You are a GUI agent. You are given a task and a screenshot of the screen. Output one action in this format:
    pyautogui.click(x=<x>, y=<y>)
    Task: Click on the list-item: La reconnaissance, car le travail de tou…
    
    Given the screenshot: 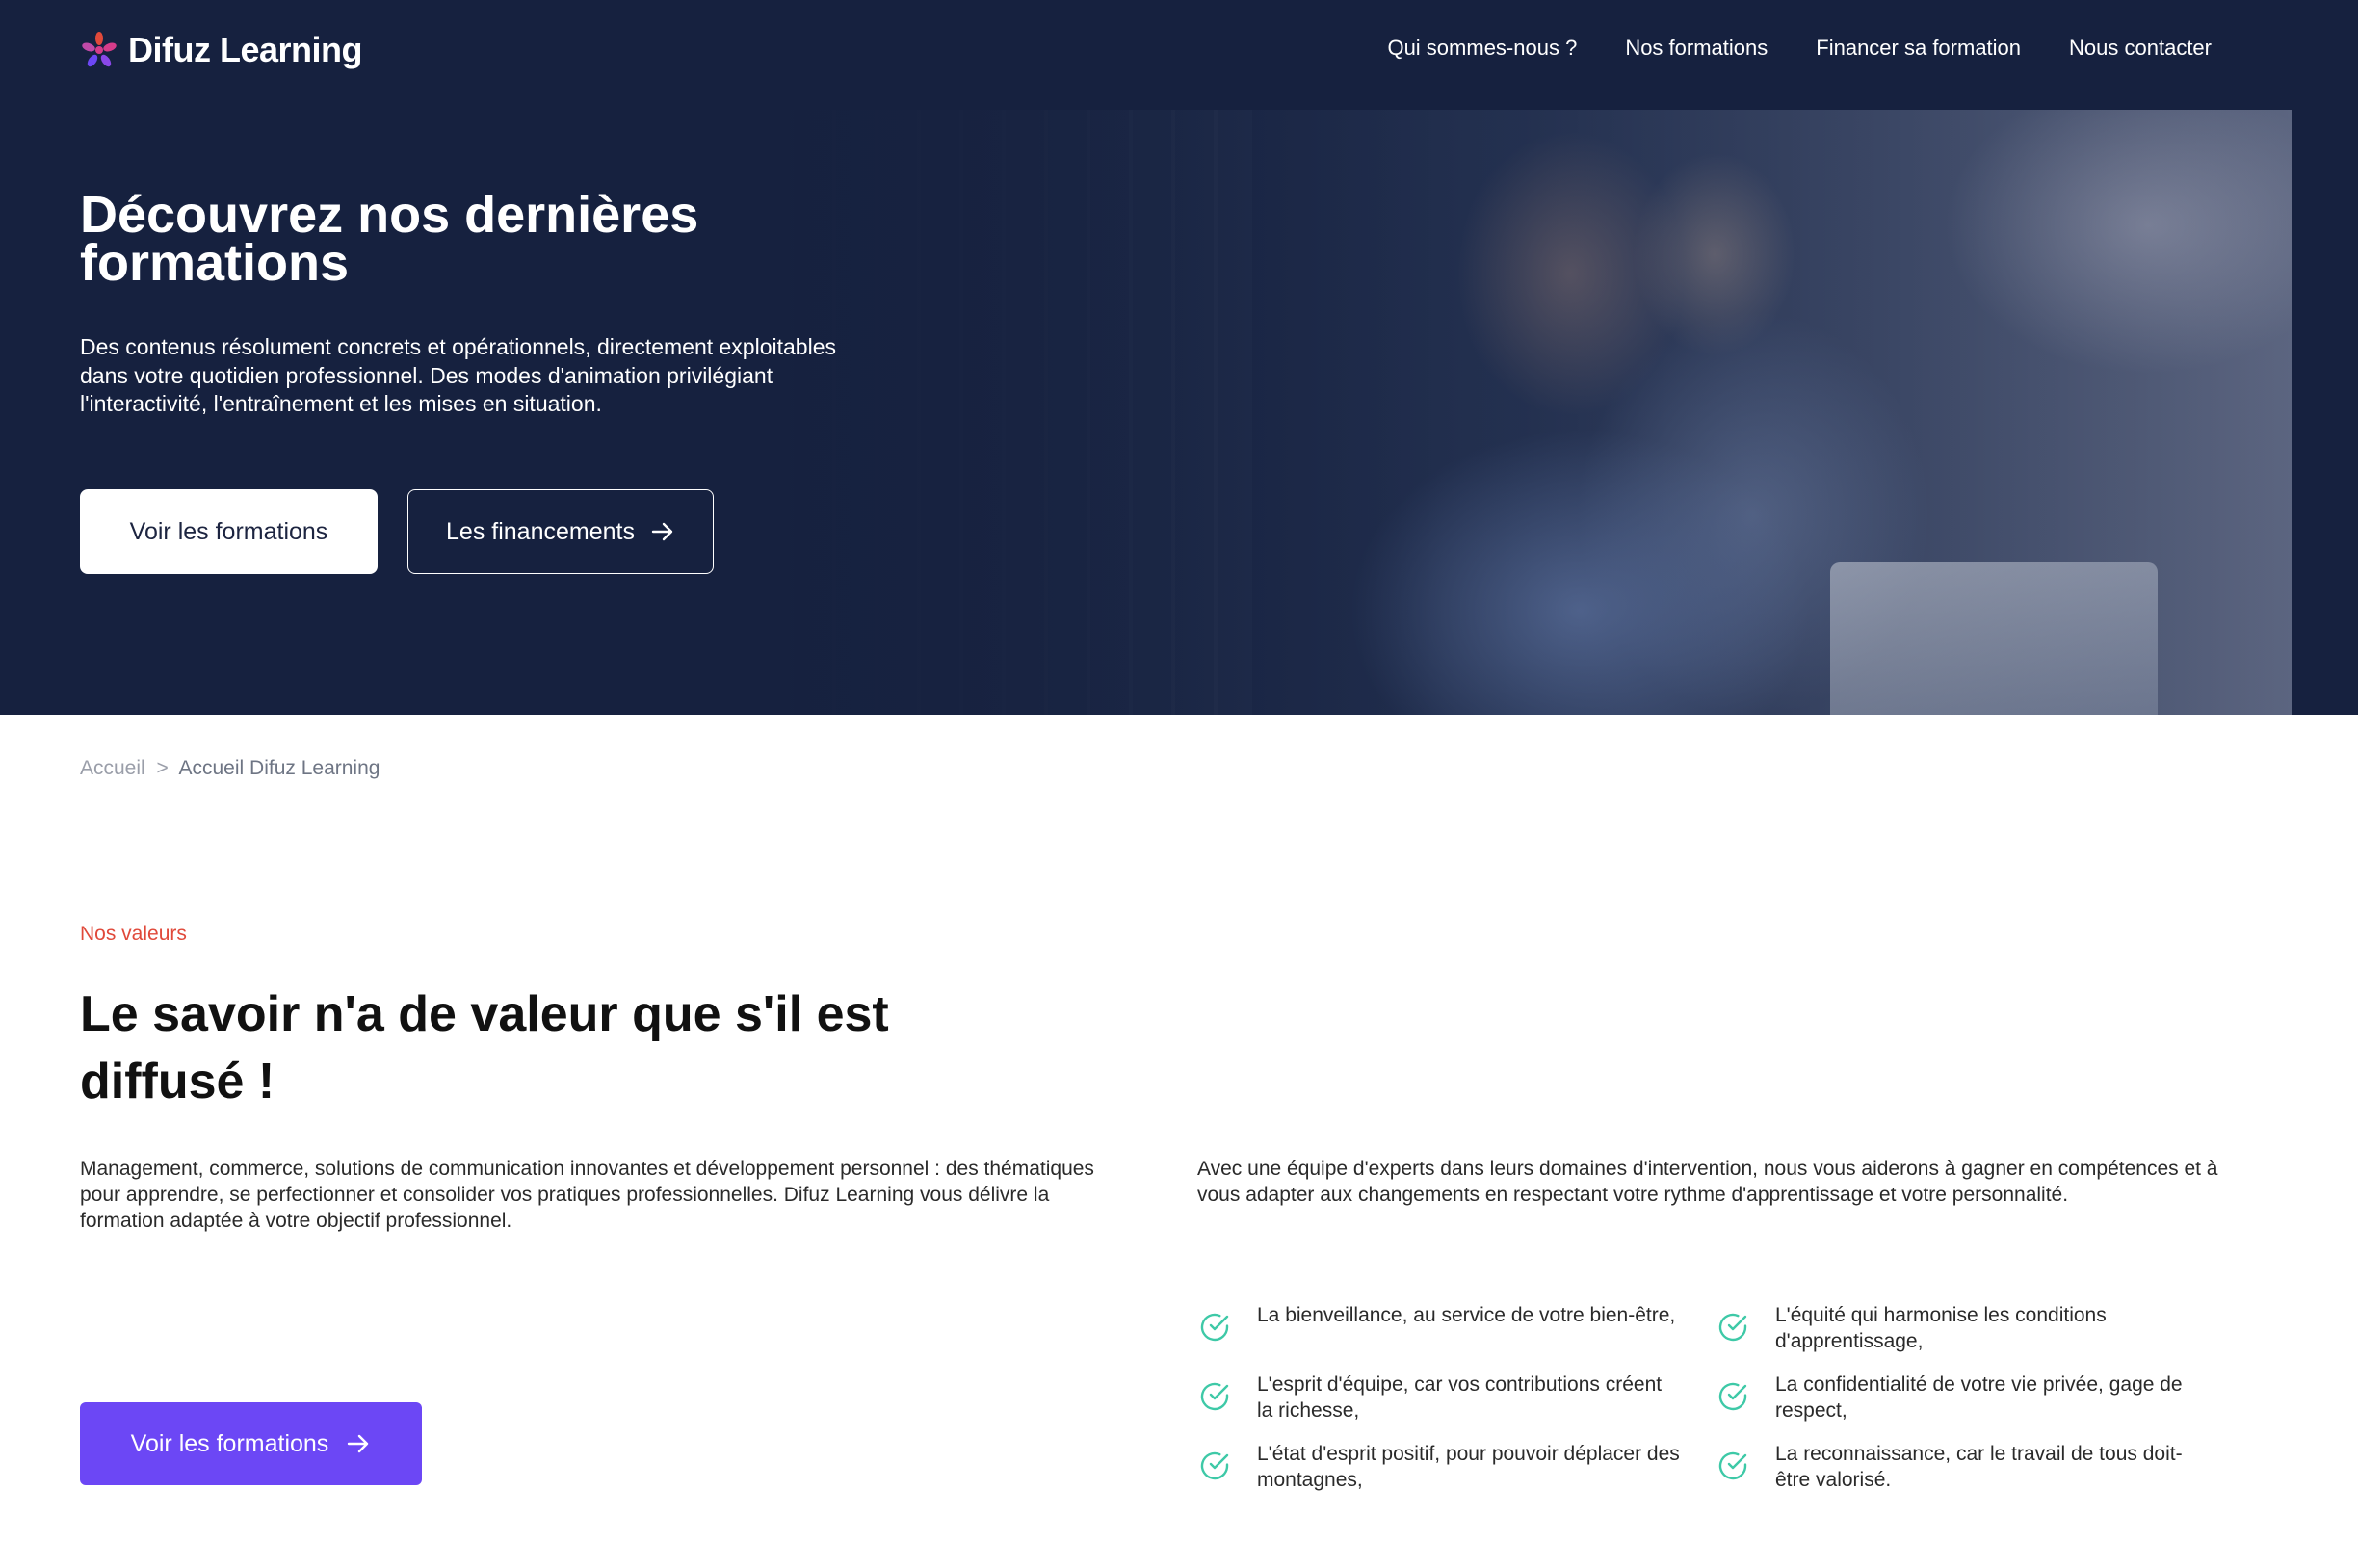 What is the action you would take?
    pyautogui.click(x=1967, y=1467)
    